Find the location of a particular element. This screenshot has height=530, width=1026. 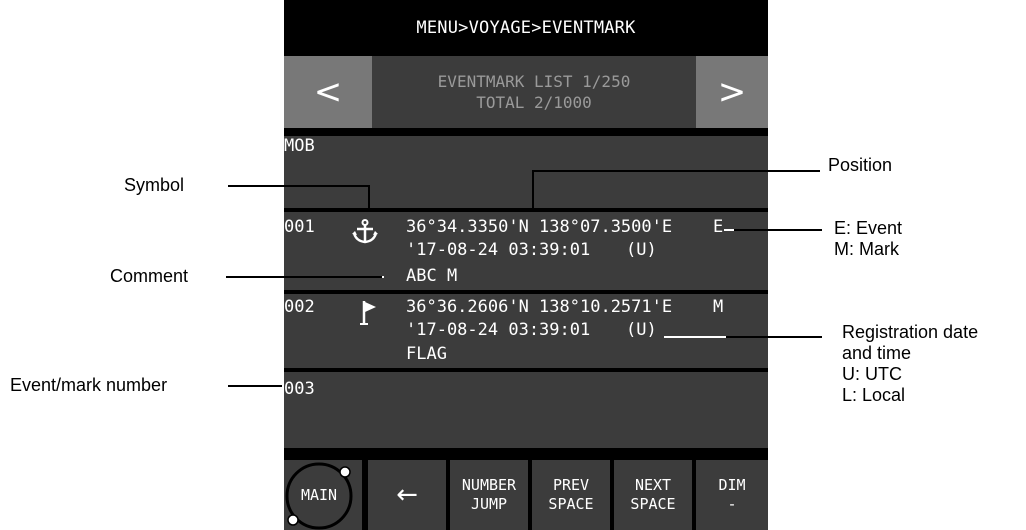

back-arrow-icon: ← is located at coordinates (407, 494).